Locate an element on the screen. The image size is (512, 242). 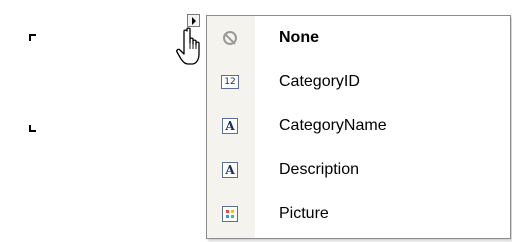
number-field-icon-glyph: 12 is located at coordinates (230, 82).